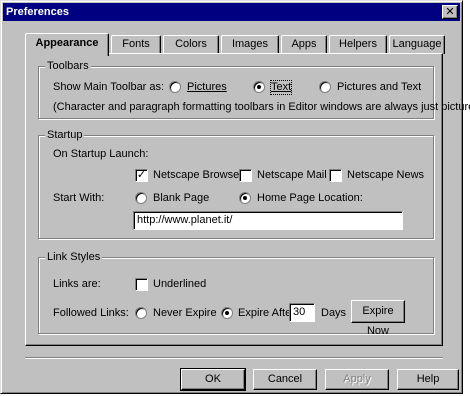 The width and height of the screenshot is (470, 396). What do you see at coordinates (304, 44) in the screenshot?
I see `tab-apps: Apps` at bounding box center [304, 44].